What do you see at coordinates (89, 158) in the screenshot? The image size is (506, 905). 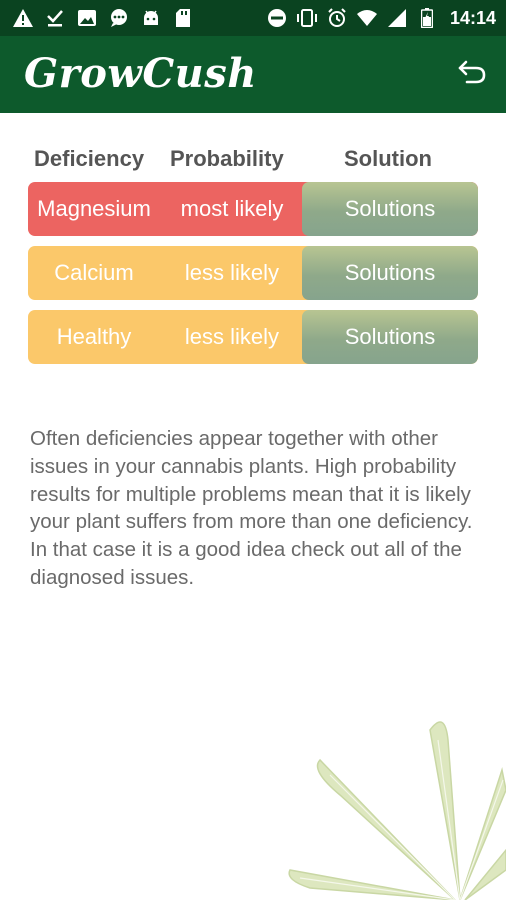 I see `header-deficiency: Deficiency` at bounding box center [89, 158].